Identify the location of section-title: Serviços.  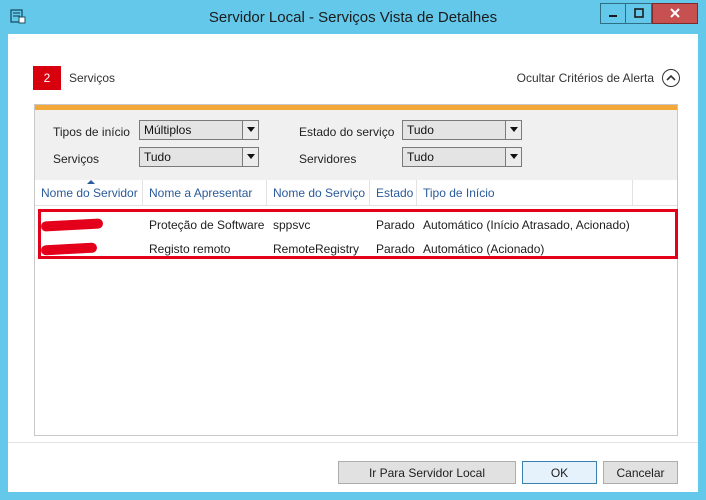
(92, 78).